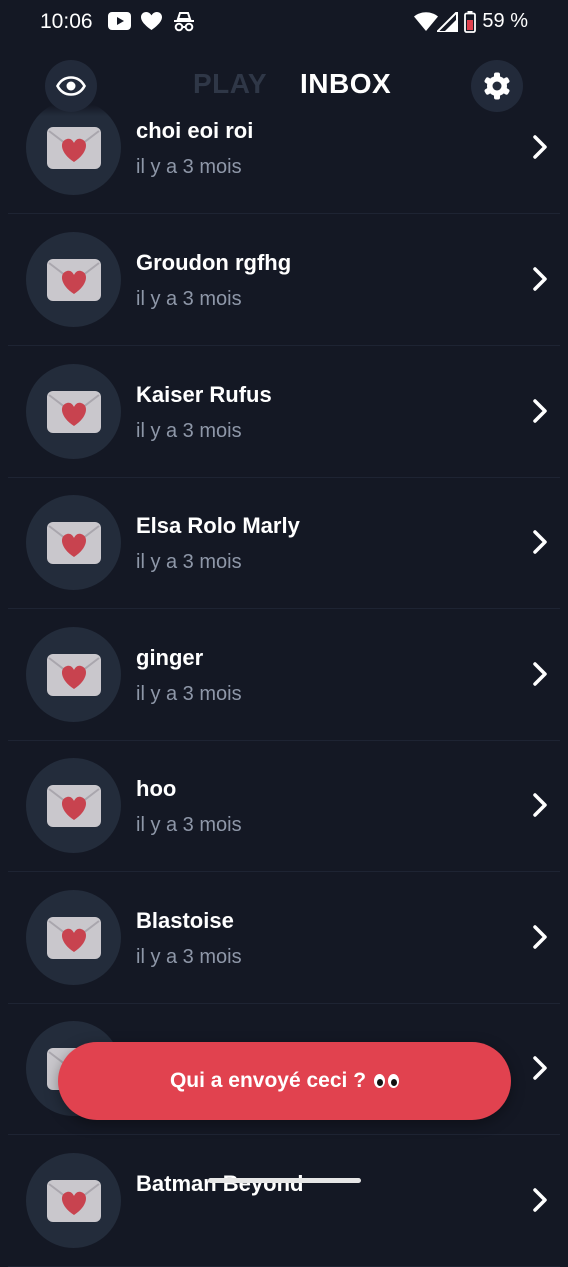 This screenshot has width=568, height=1267. I want to click on list-item: Blastoise il y a 3 mois, so click(284, 938).